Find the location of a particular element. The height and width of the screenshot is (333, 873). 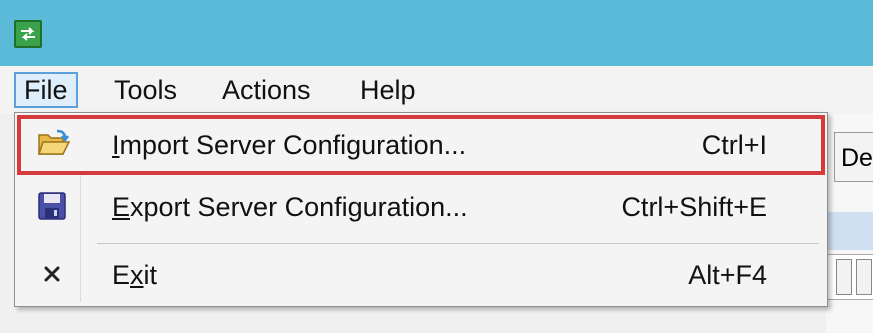

background-grid is located at coordinates (849, 277).